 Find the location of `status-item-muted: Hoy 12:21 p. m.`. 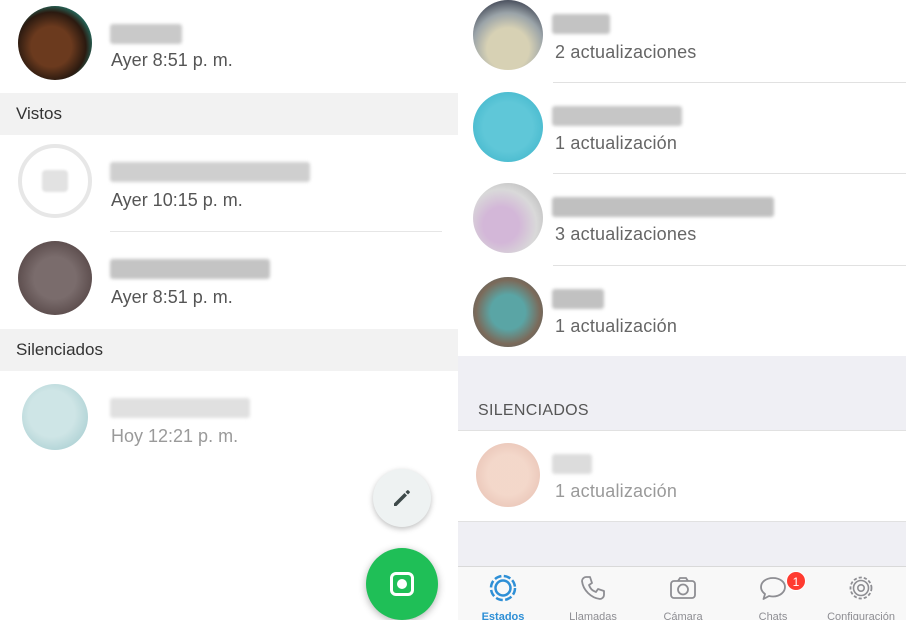

status-item-muted: Hoy 12:21 p. m. is located at coordinates (229, 417).